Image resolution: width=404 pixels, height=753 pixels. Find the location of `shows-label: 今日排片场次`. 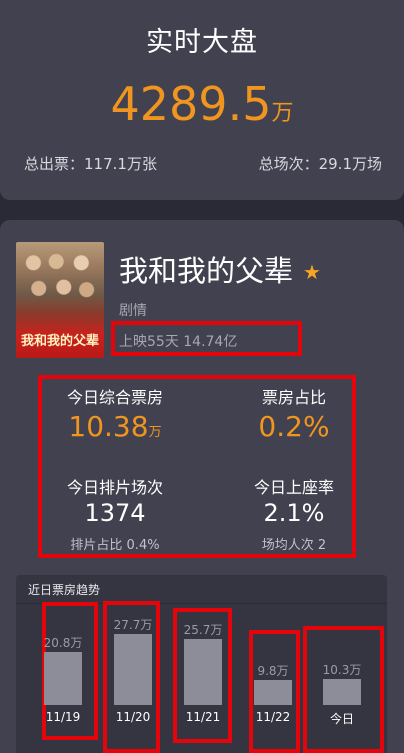

shows-label: 今日排片场次 is located at coordinates (114, 487).